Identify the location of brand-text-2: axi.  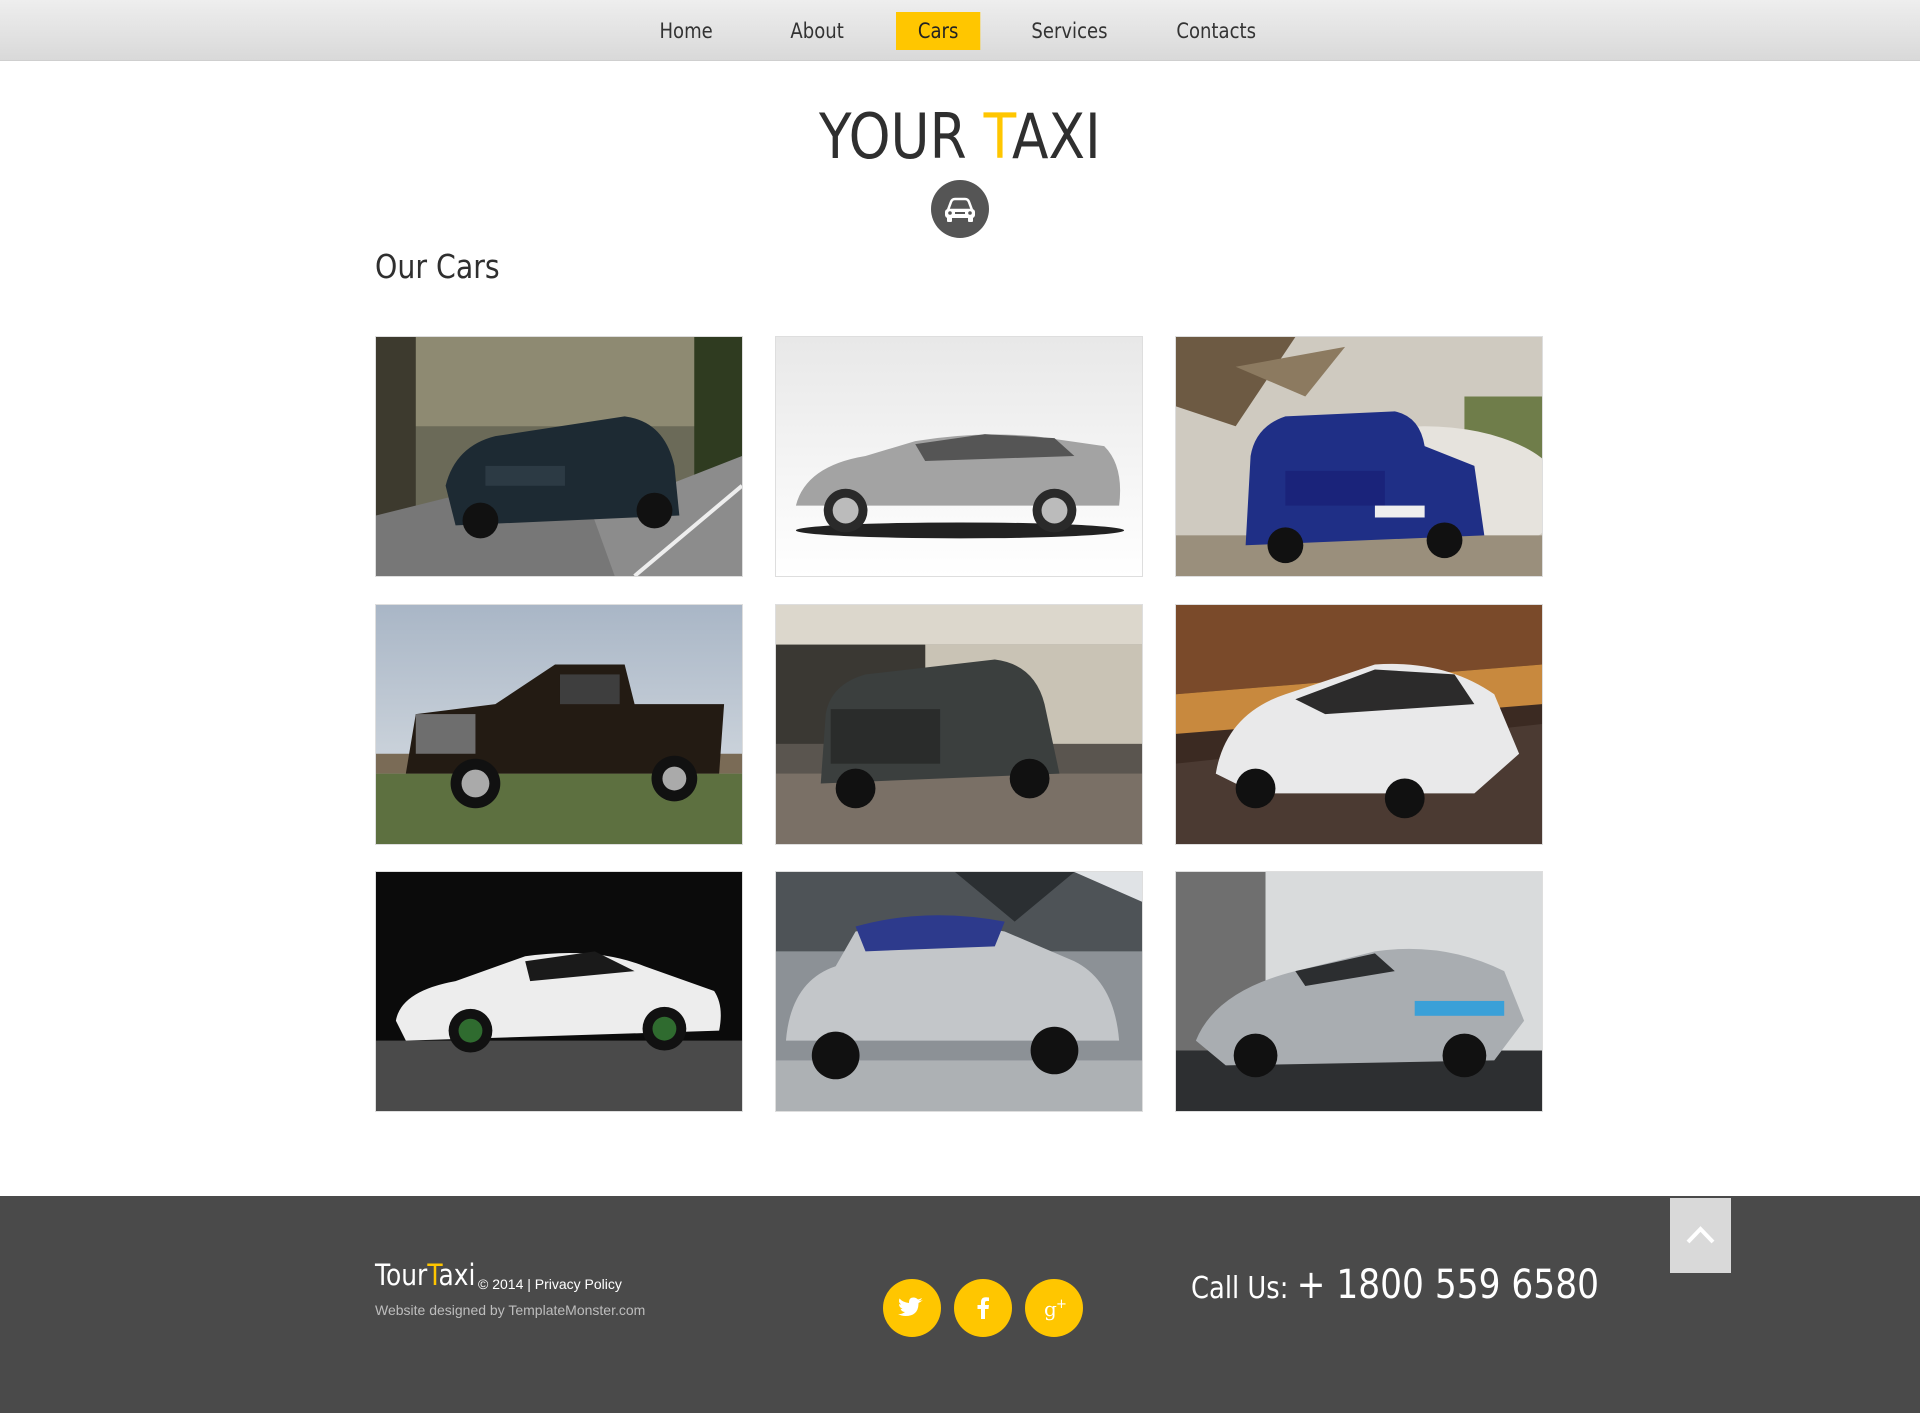
(457, 1275).